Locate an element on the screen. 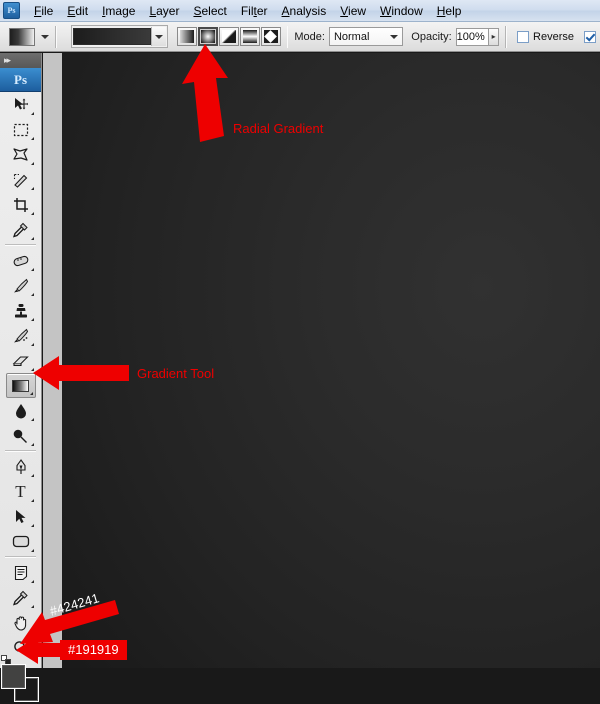 The width and height of the screenshot is (600, 704). tool-rounded-rectangle is located at coordinates (21, 541).